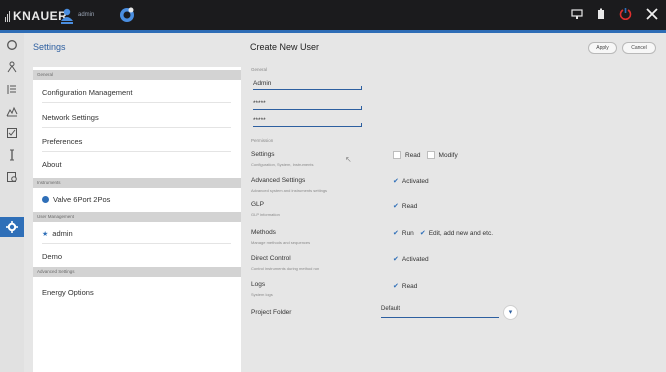 Image resolution: width=666 pixels, height=372 pixels. I want to click on direct-activated-checkbox: ✔ Activated, so click(411, 259).